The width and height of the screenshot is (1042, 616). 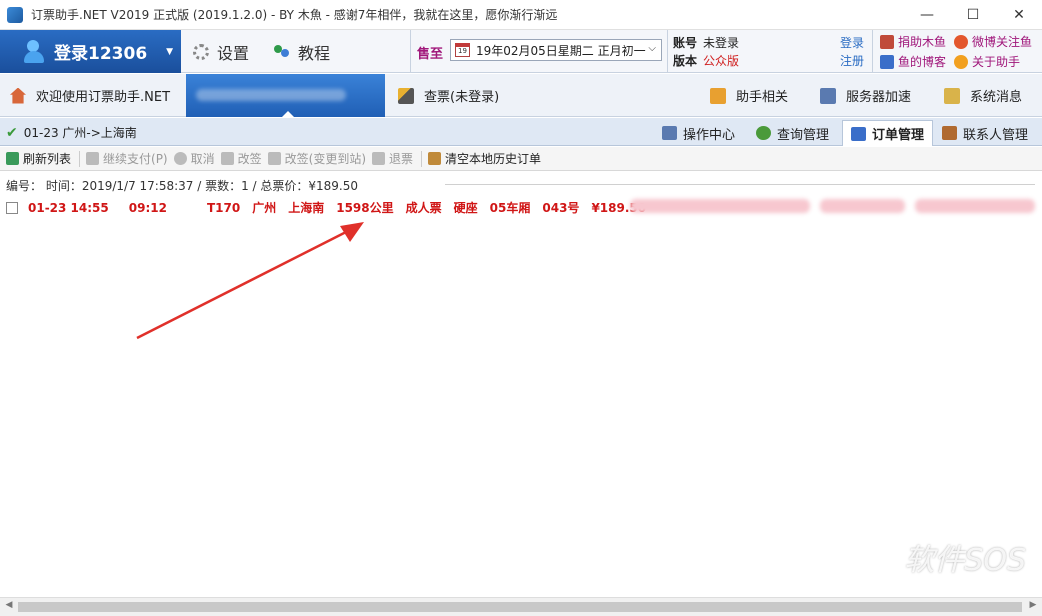 I want to click on blog-link: 鱼的博客, so click(x=913, y=62).